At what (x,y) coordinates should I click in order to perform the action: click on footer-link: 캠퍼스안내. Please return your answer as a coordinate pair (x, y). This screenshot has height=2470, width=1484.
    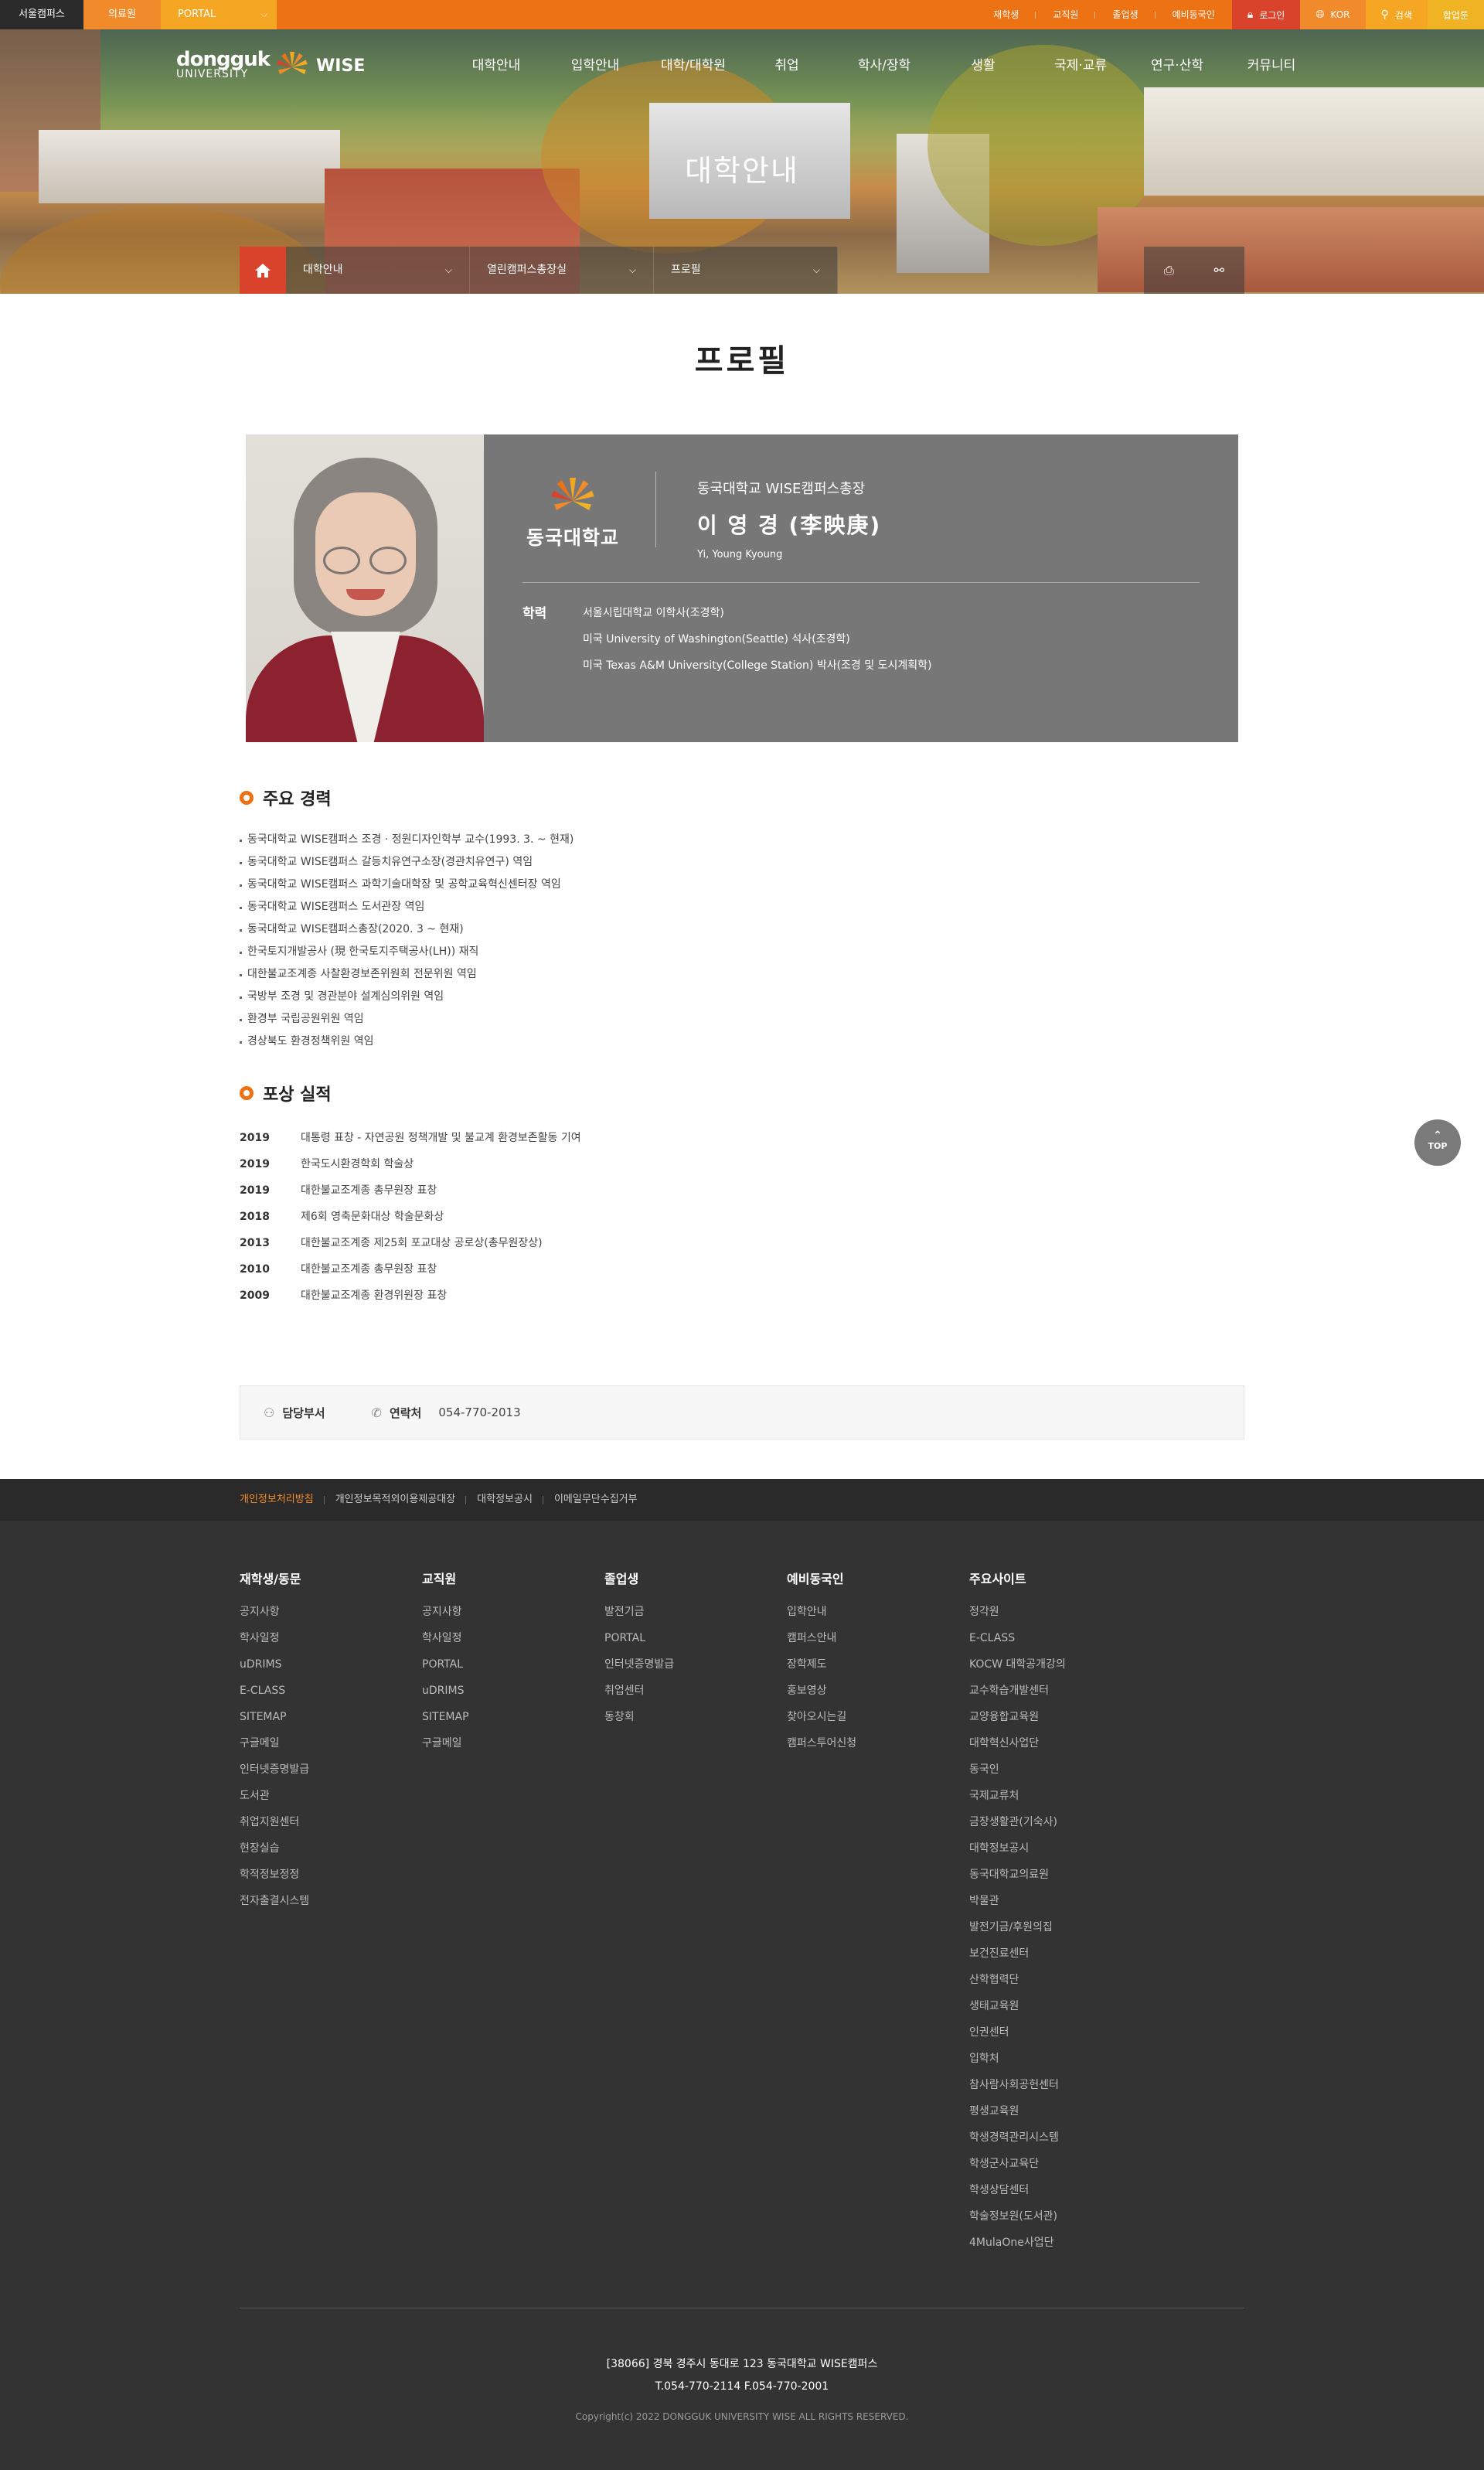
    Looking at the image, I should click on (878, 1643).